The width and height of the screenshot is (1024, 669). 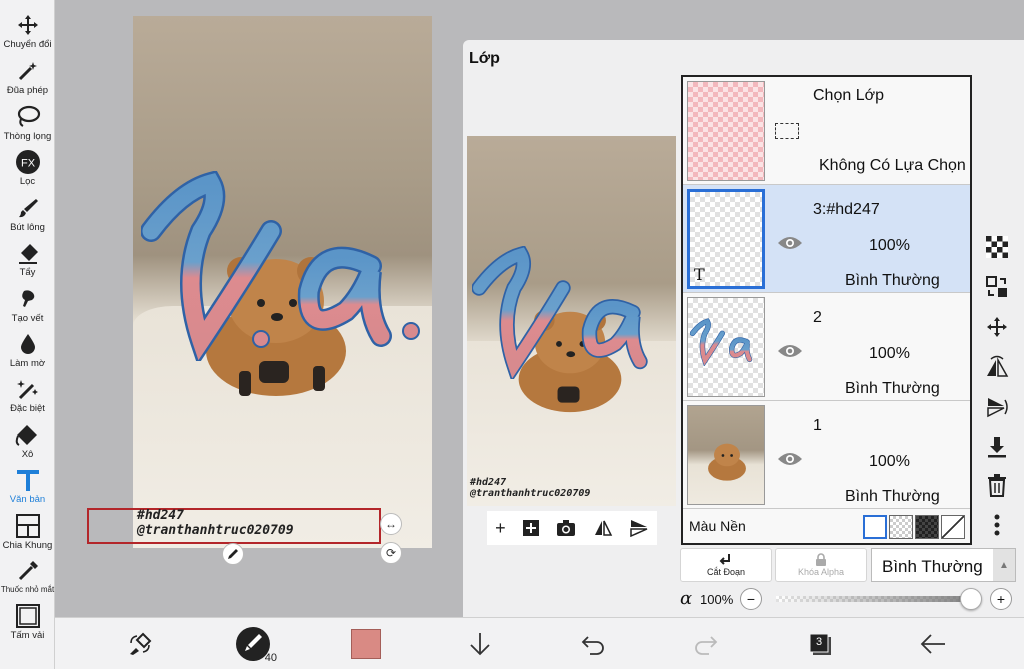 What do you see at coordinates (27, 444) in the screenshot?
I see `tool-bucket: Xô` at bounding box center [27, 444].